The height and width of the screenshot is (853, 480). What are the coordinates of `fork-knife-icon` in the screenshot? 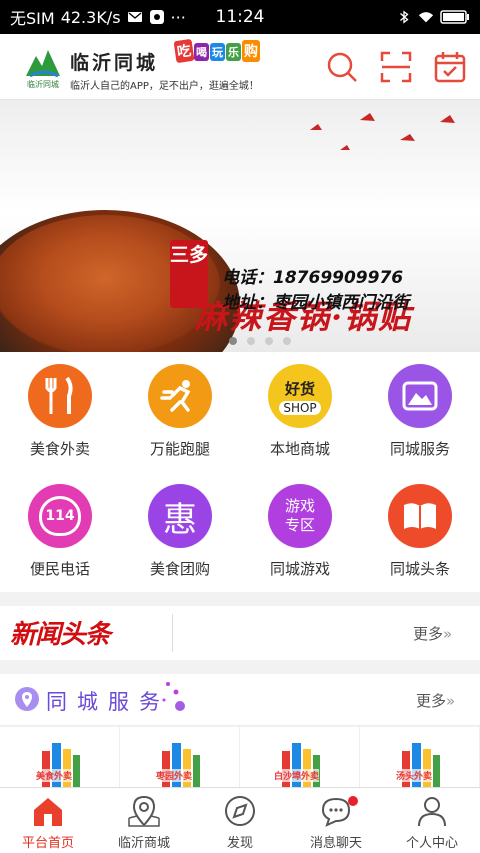 It's located at (60, 396).